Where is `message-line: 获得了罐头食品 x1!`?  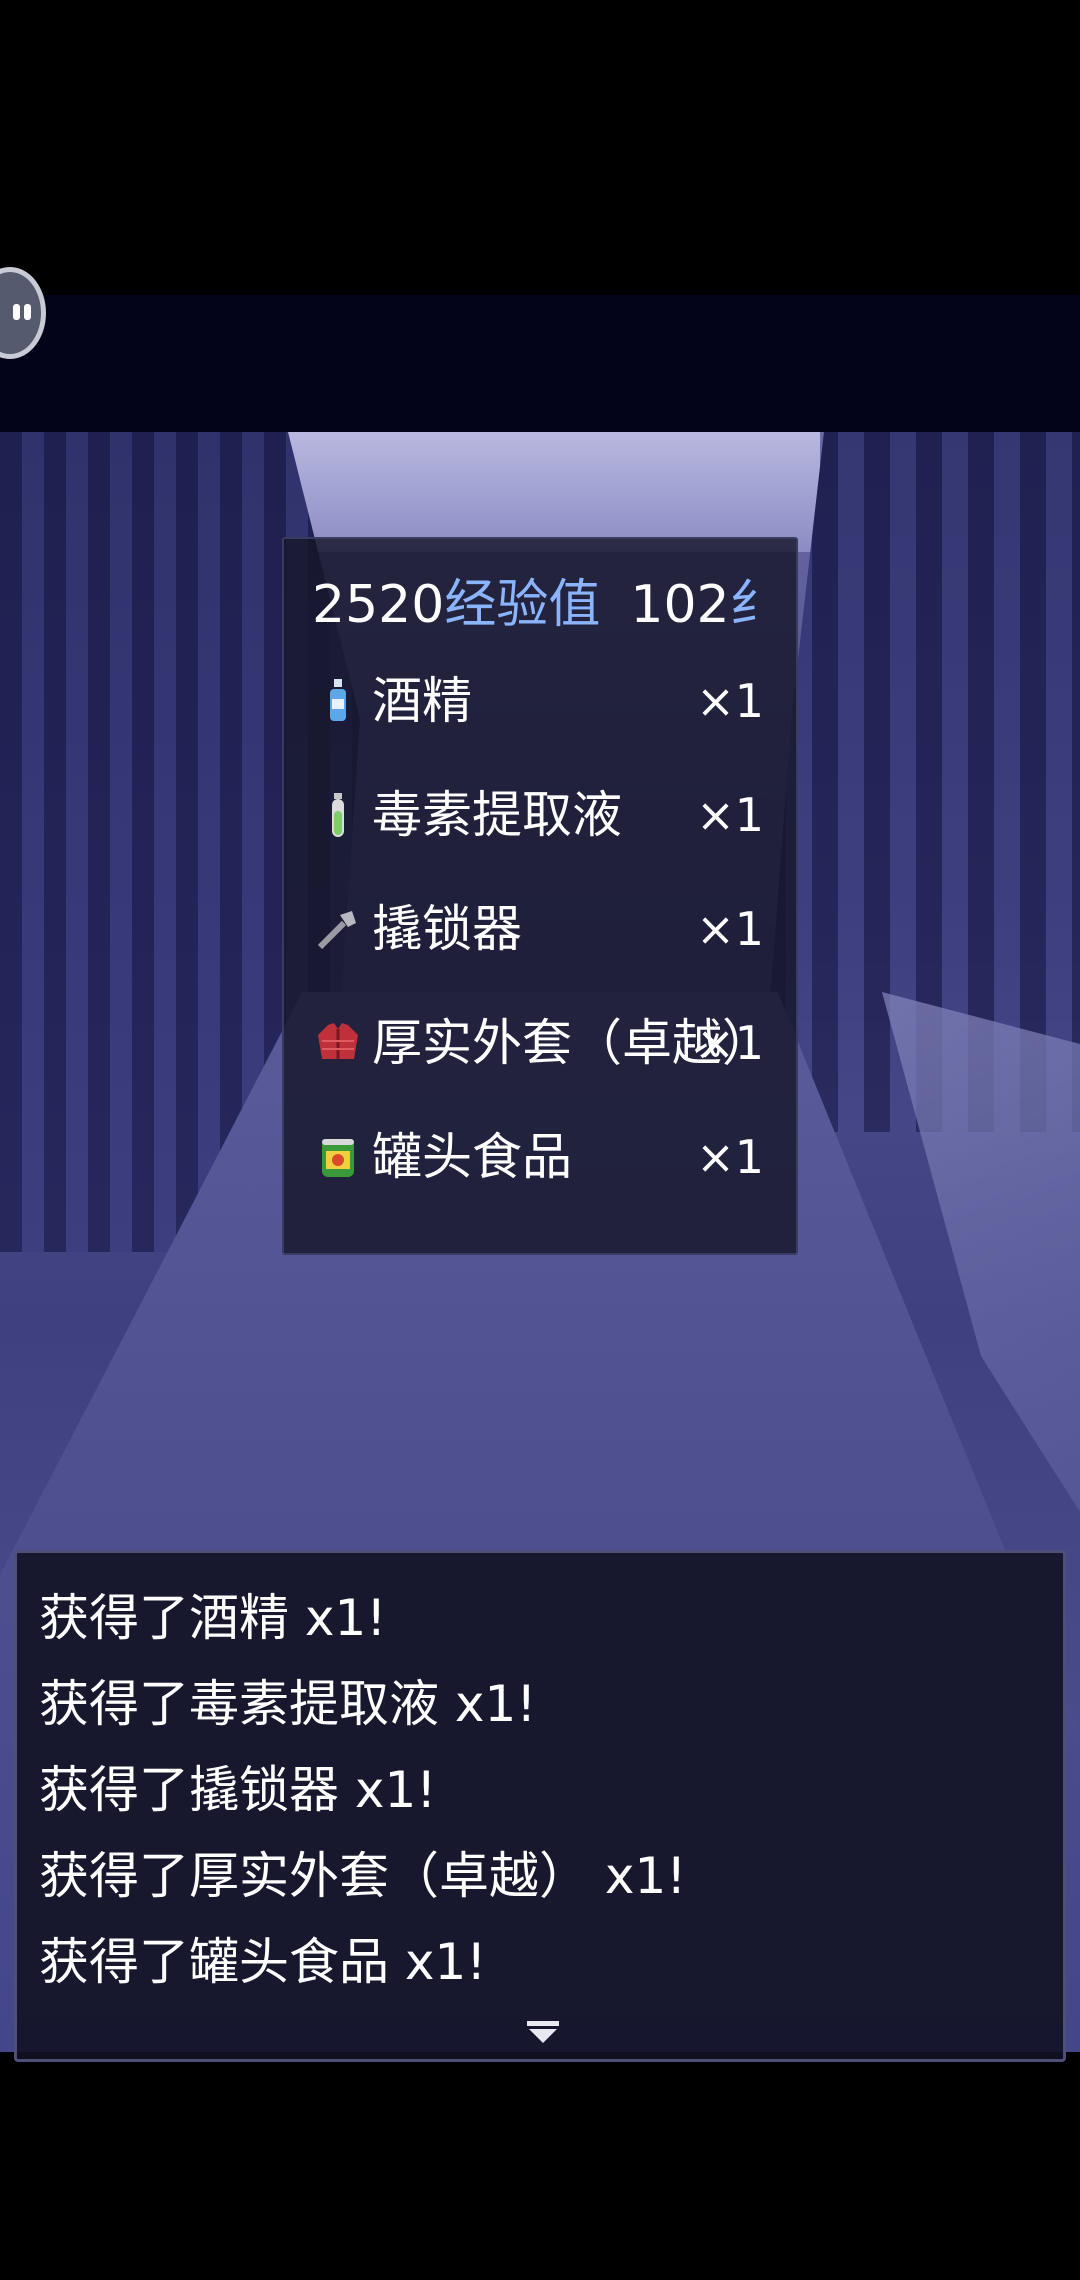 message-line: 获得了罐头食品 x1! is located at coordinates (263, 1962).